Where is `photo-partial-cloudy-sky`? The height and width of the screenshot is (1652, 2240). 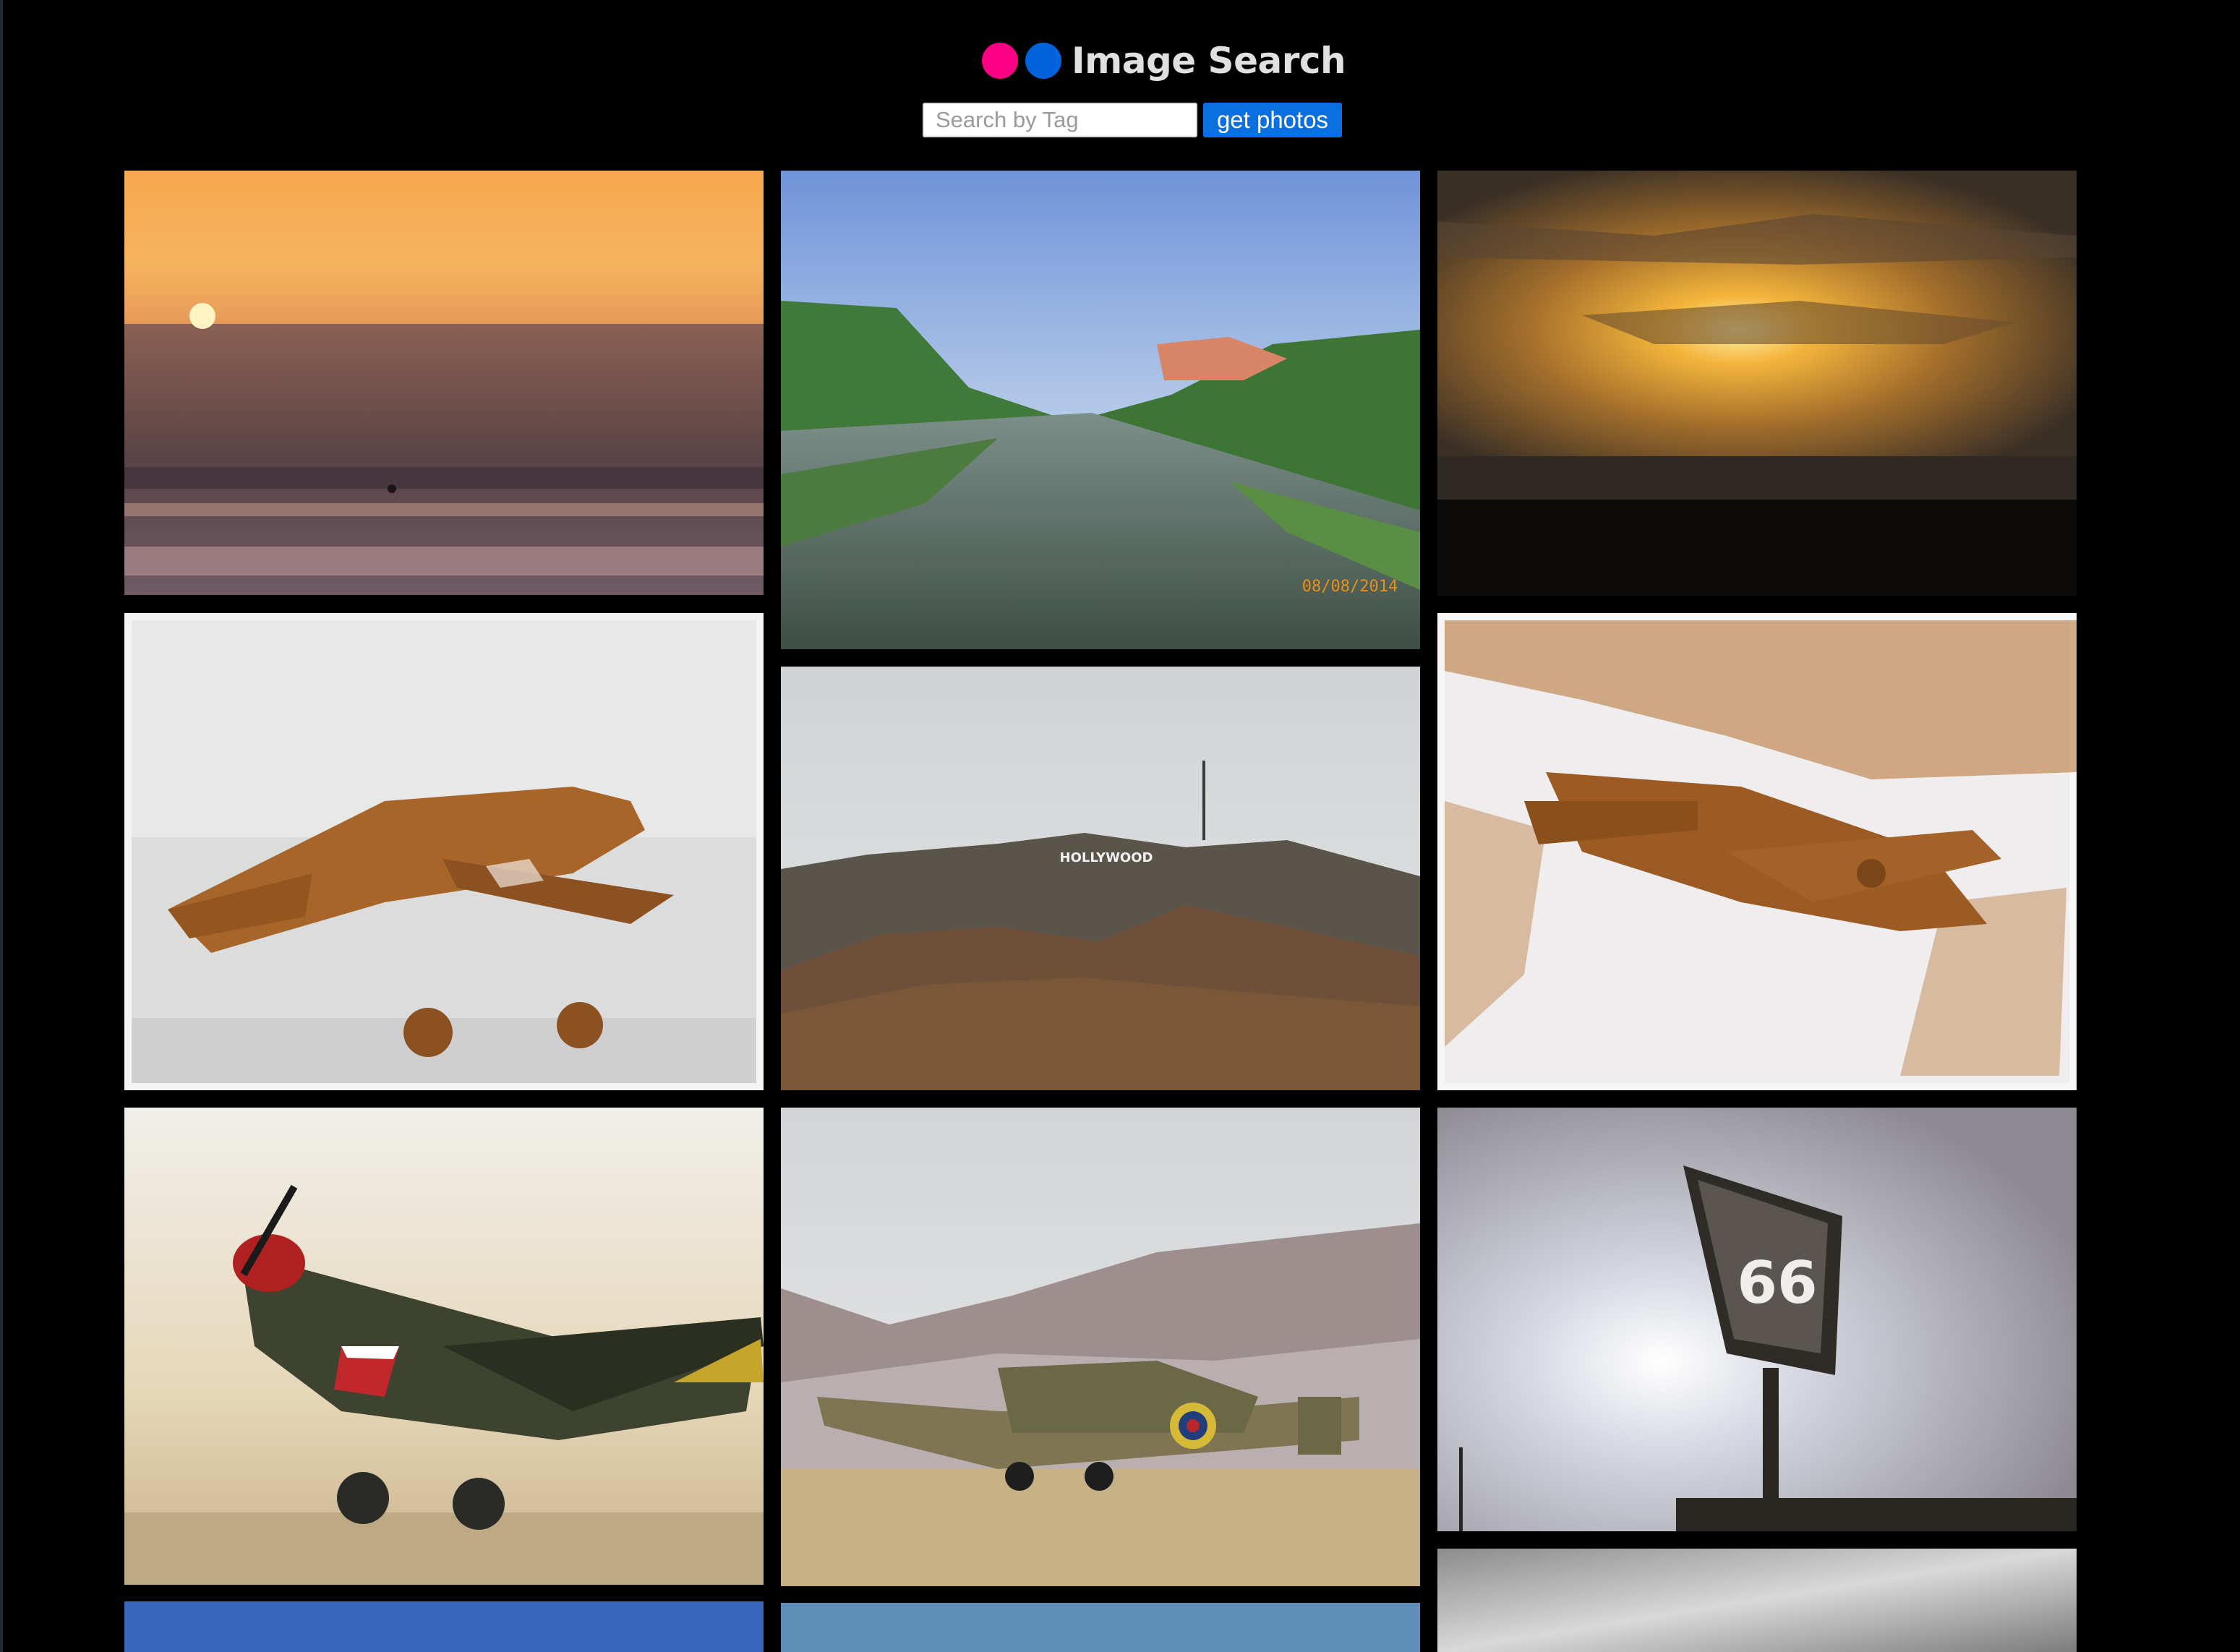 photo-partial-cloudy-sky is located at coordinates (1757, 1600).